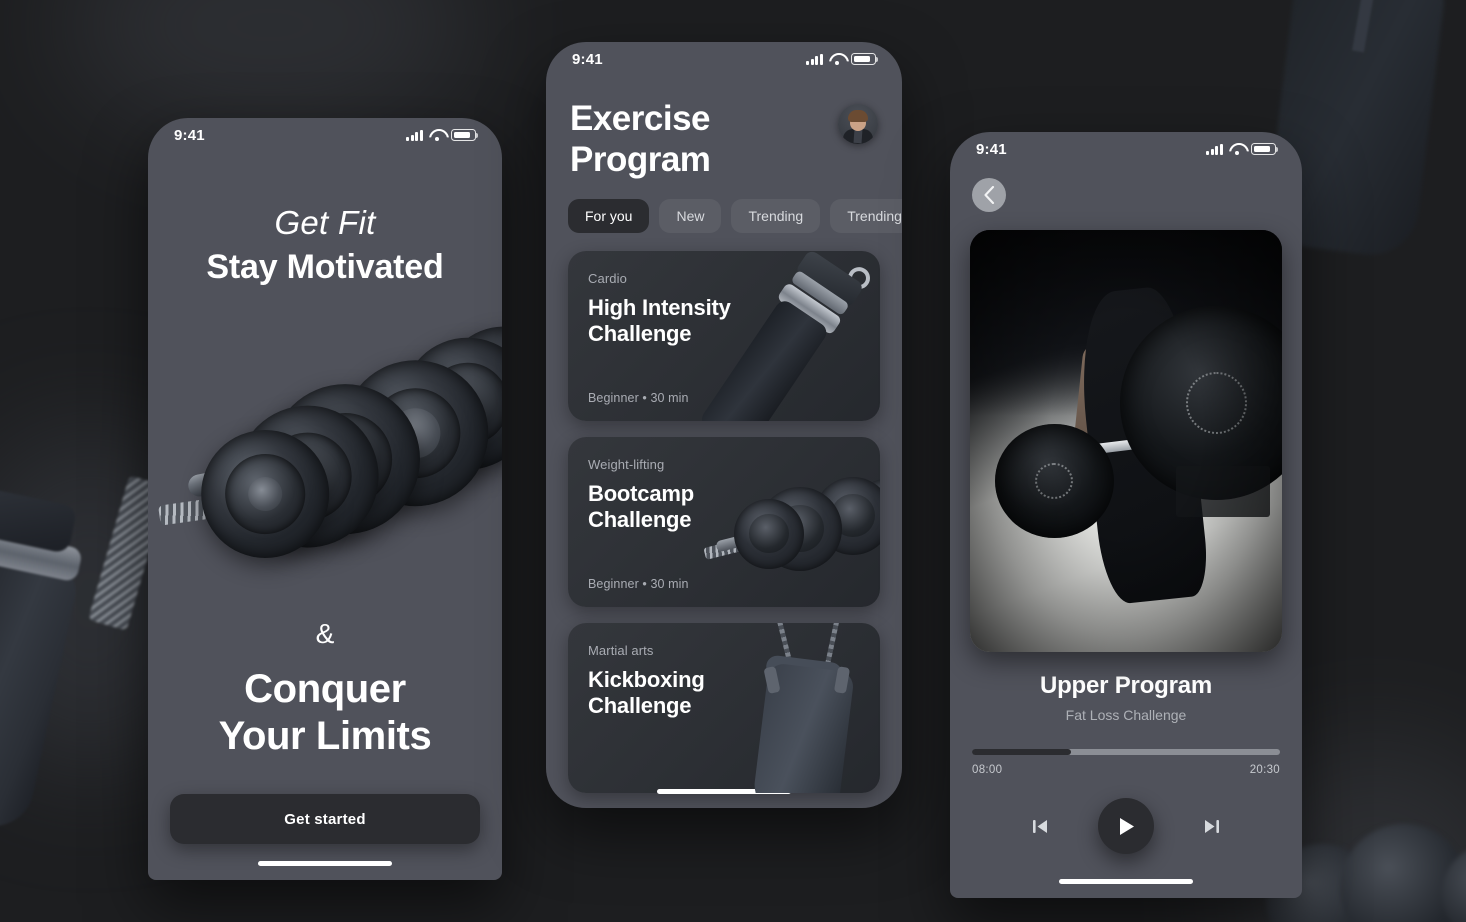 The width and height of the screenshot is (1466, 922). Describe the element at coordinates (659, 307) in the screenshot. I see `card-title-line1: High Intensity` at that location.